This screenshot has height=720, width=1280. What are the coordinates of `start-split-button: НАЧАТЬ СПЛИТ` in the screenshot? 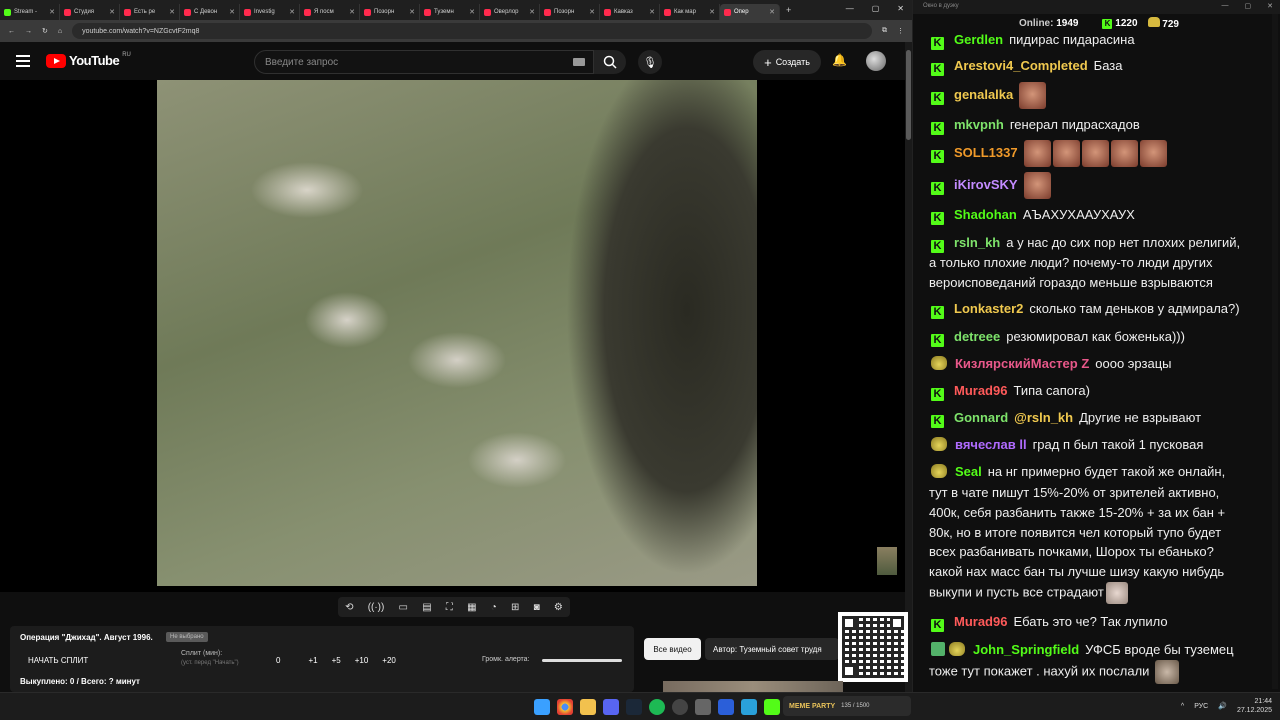 It's located at (58, 660).